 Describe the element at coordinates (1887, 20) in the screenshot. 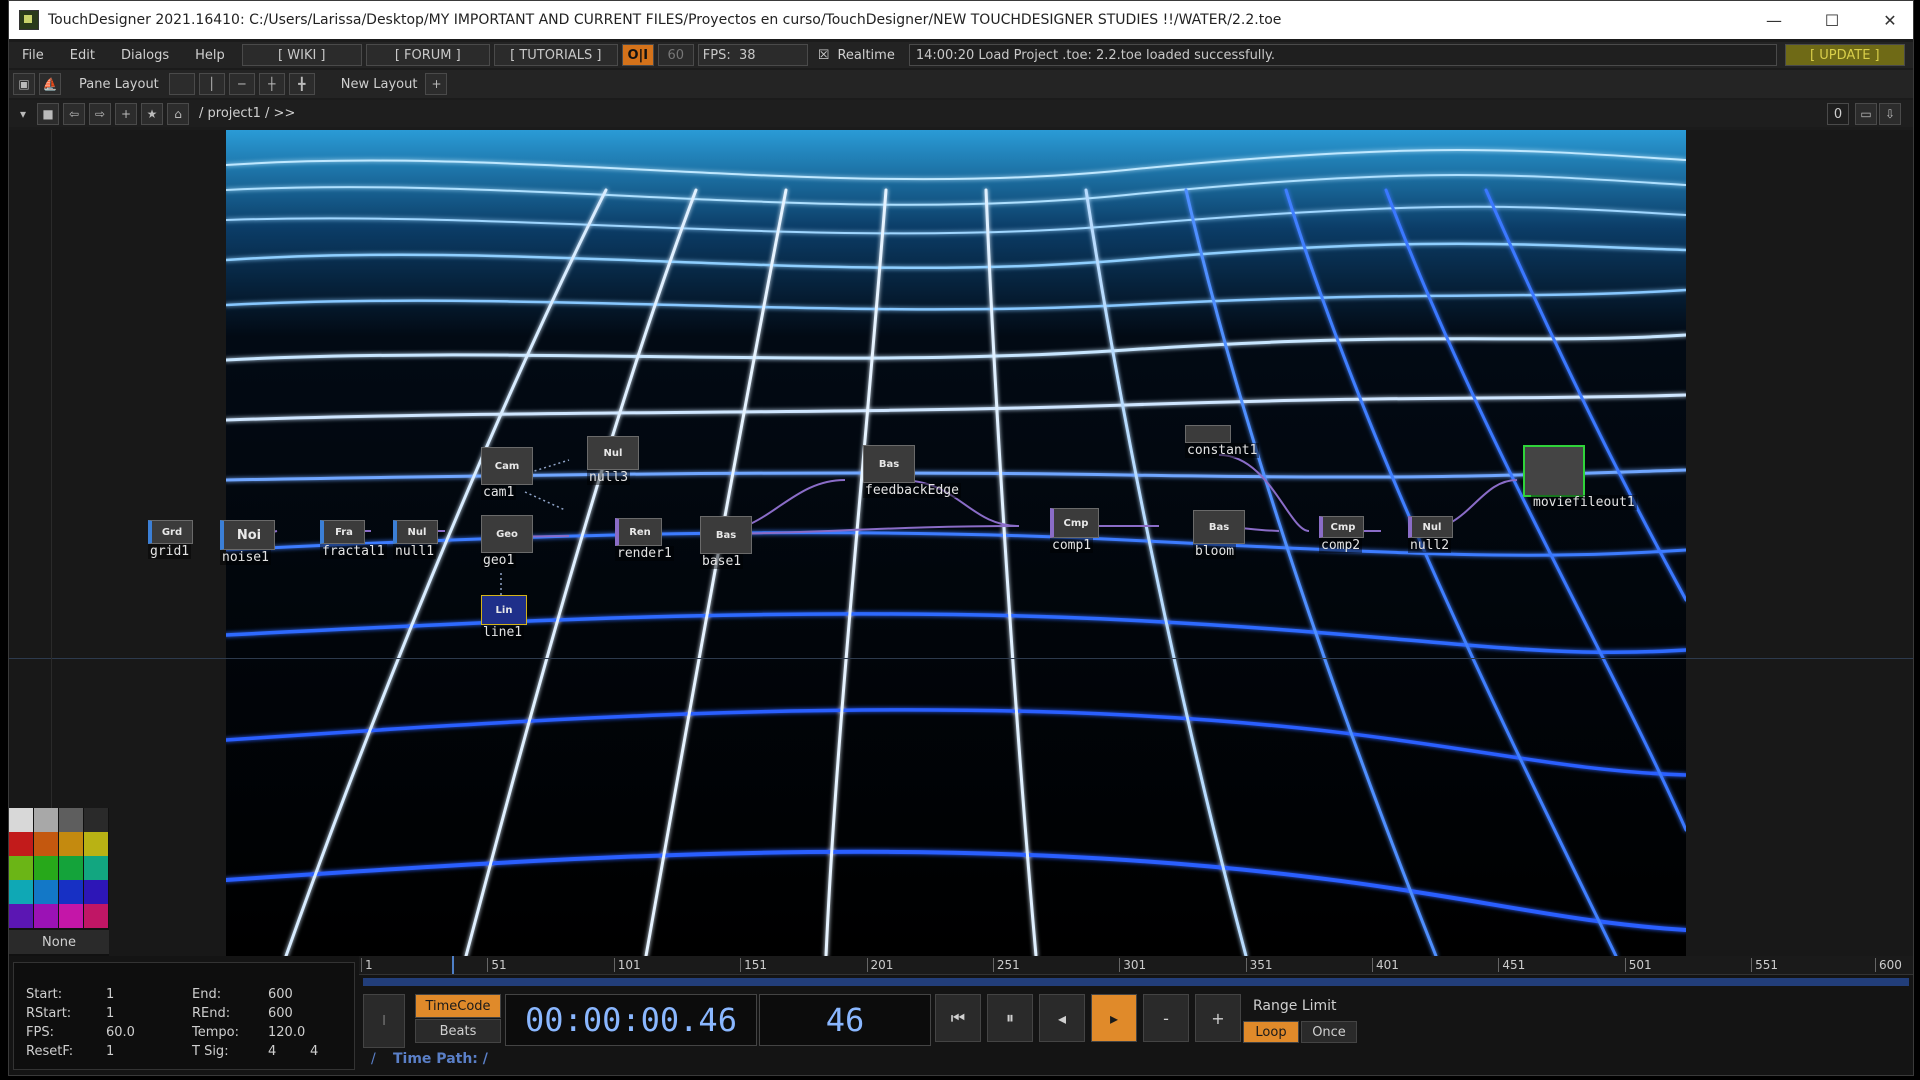

I see `close-button: ✕` at that location.